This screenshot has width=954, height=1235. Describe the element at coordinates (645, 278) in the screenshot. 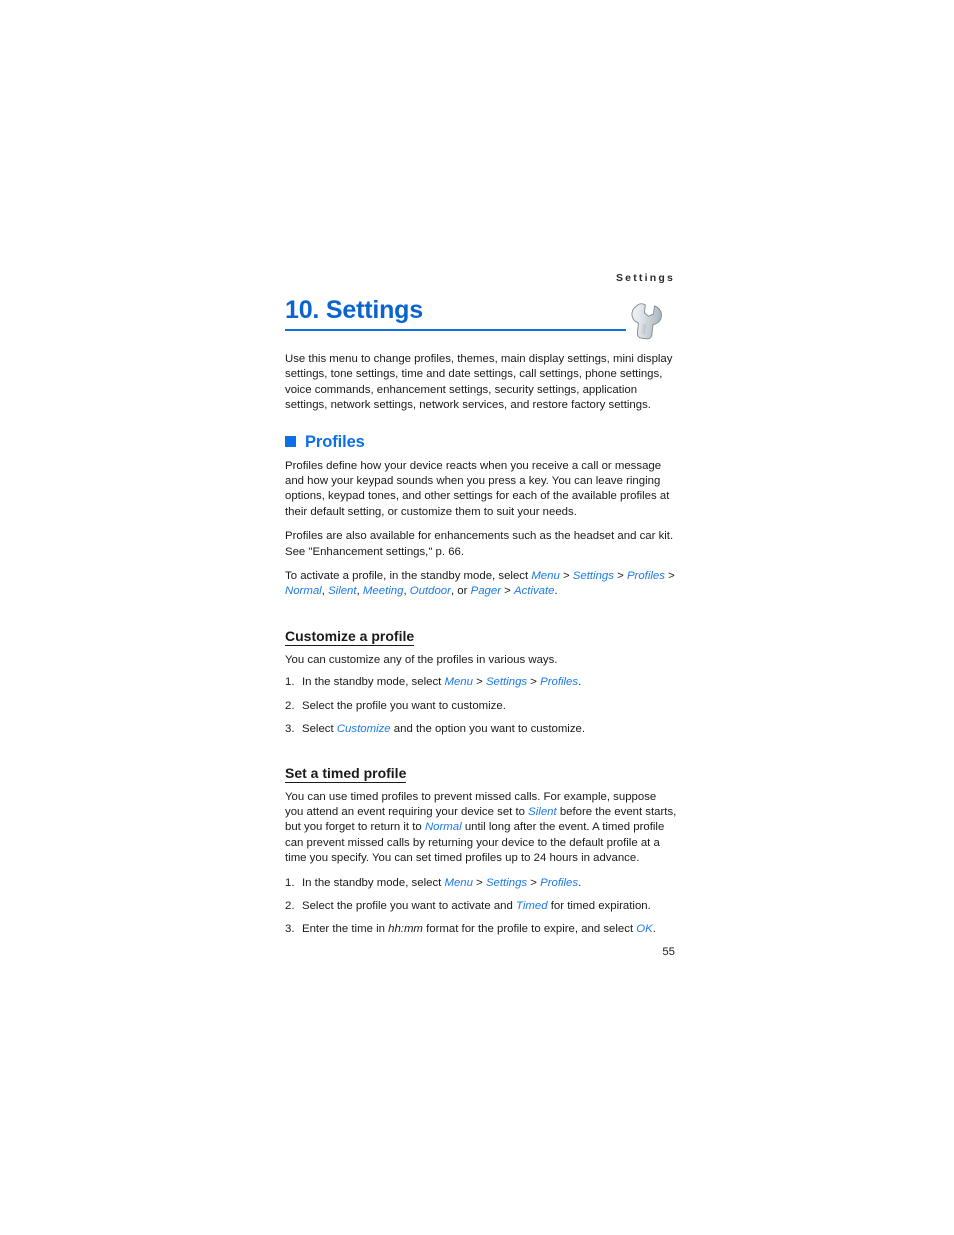

I see `running-header: Settings` at that location.